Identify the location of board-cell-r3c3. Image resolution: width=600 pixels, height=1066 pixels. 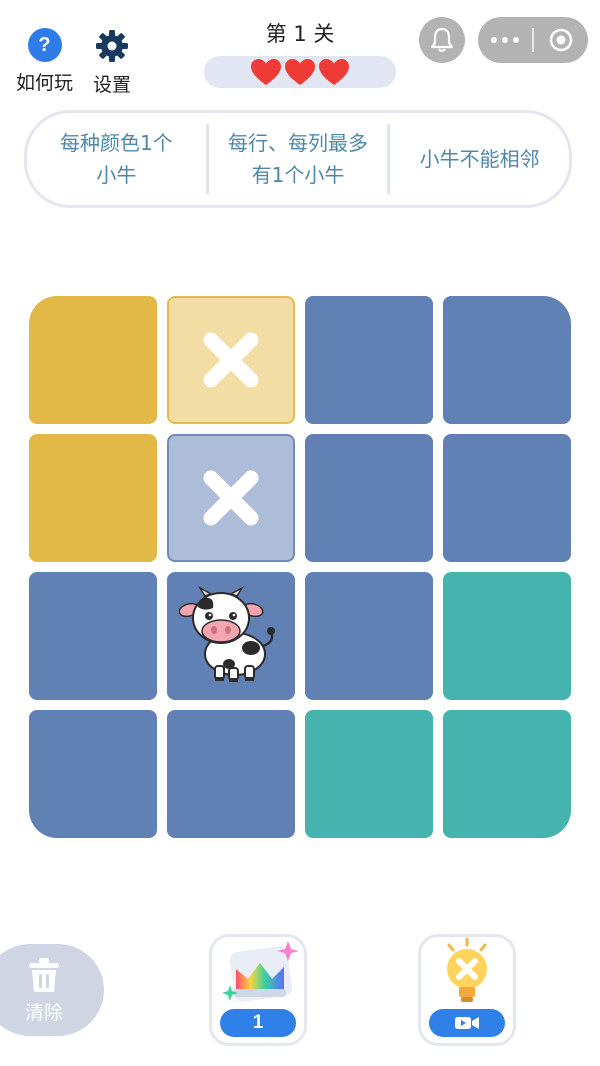
(369, 636).